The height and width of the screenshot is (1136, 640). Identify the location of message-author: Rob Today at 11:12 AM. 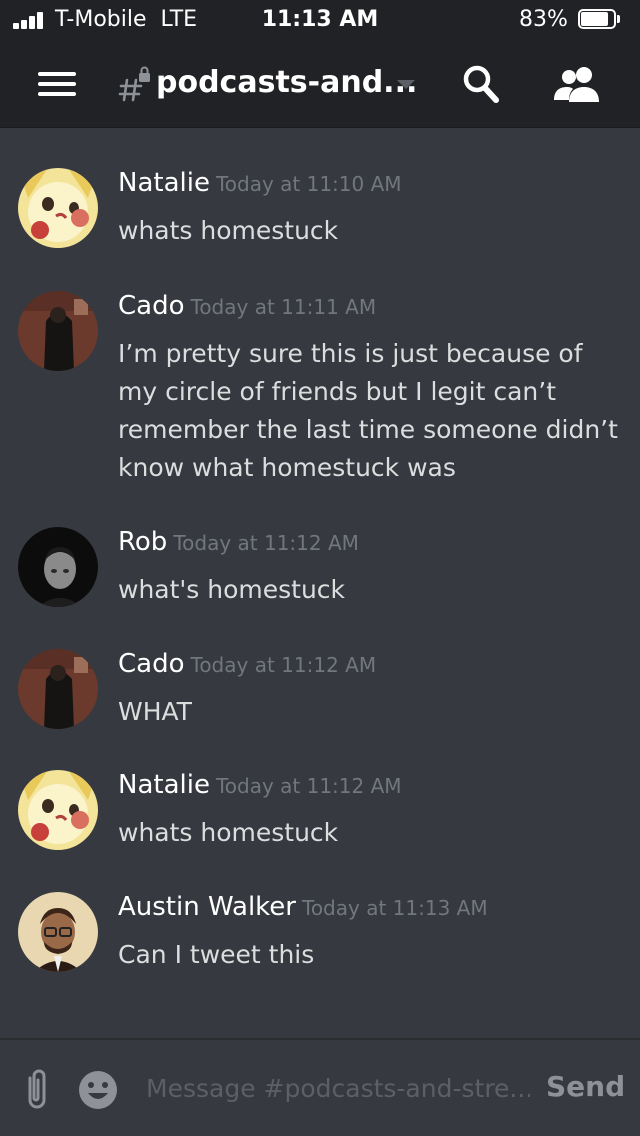
(238, 542).